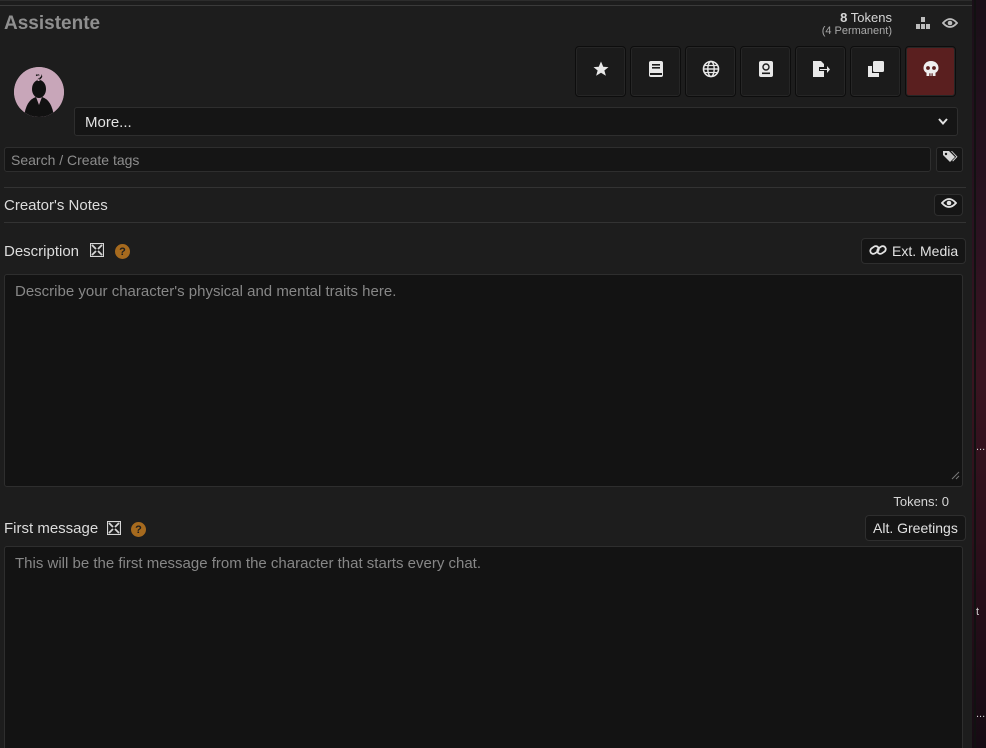 Image resolution: width=986 pixels, height=748 pixels. I want to click on tags-button, so click(949, 159).